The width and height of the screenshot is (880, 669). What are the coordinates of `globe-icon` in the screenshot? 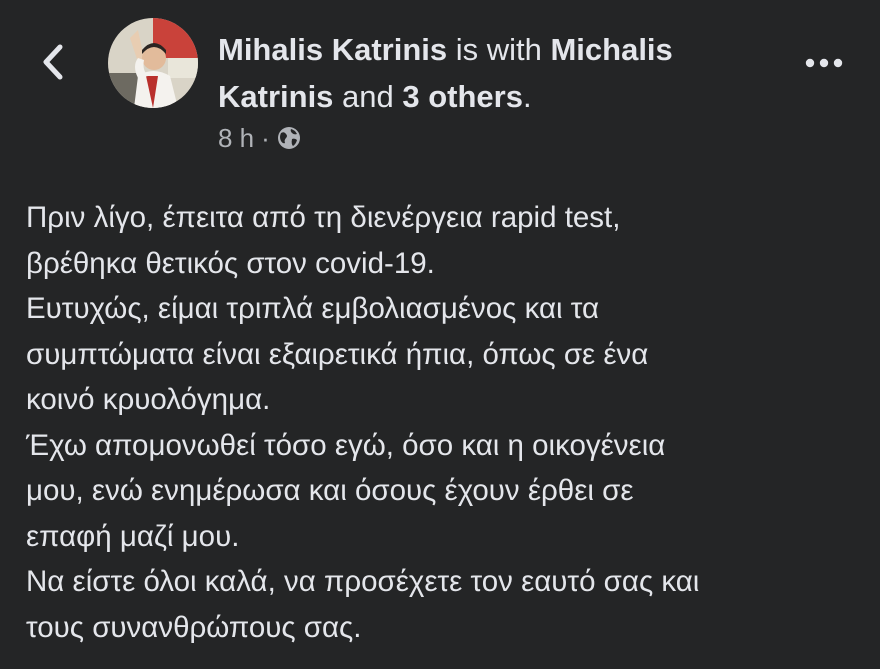 It's located at (288, 138).